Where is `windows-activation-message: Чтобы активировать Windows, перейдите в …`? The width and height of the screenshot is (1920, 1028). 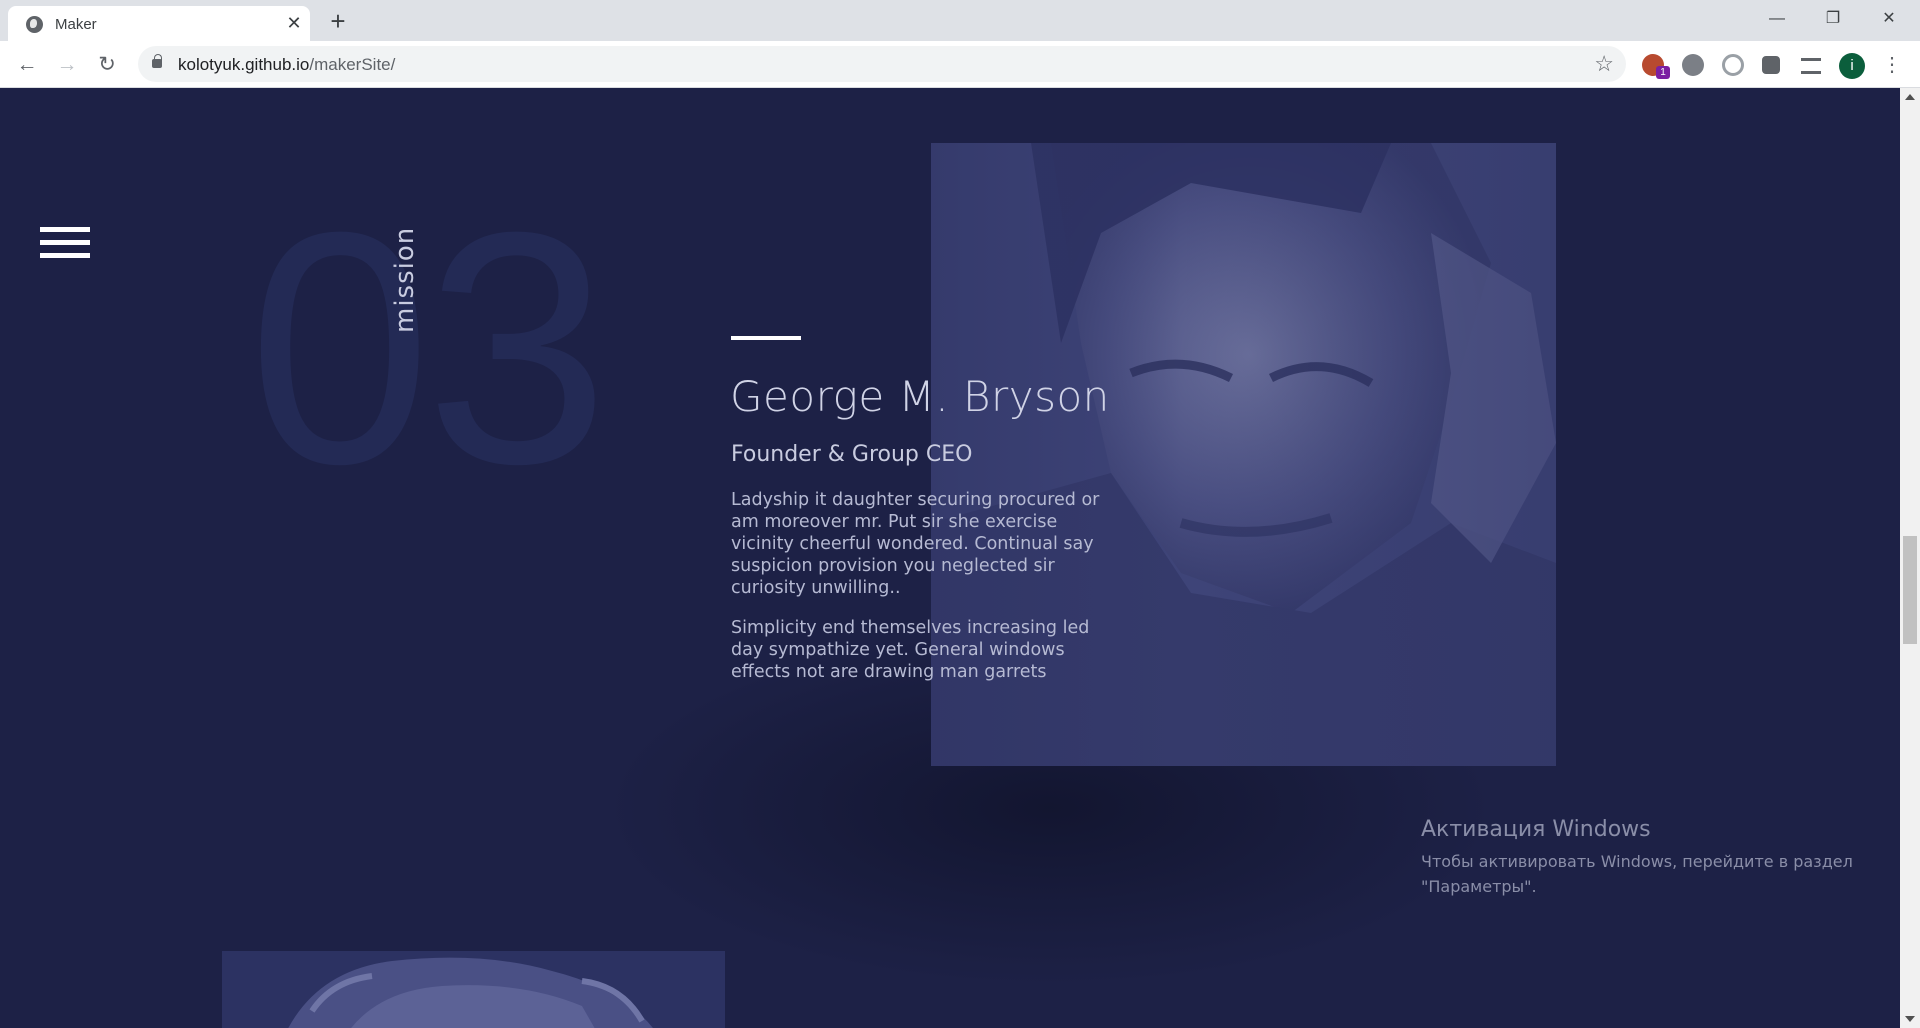
windows-activation-message: Чтобы активировать Windows, перейдите в … is located at coordinates (1637, 874).